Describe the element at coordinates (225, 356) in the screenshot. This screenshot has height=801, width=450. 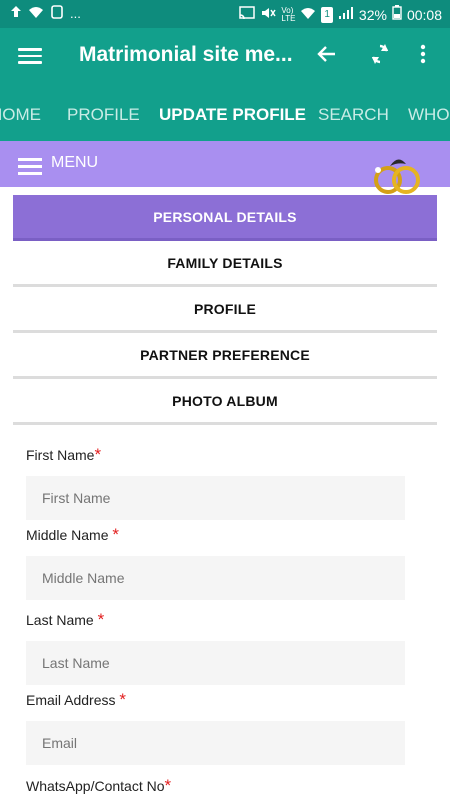
I see `section-partner-preference: PARTNER PREFERENCE` at that location.